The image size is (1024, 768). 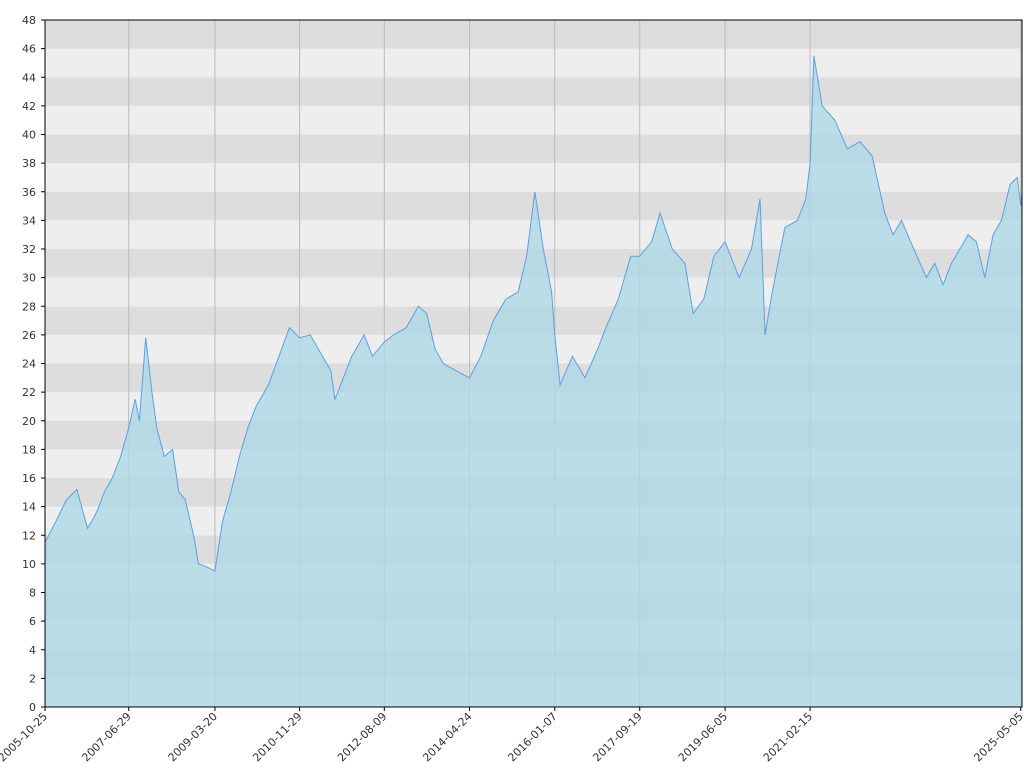 What do you see at coordinates (29, 249) in the screenshot?
I see `y-tick-label: 32` at bounding box center [29, 249].